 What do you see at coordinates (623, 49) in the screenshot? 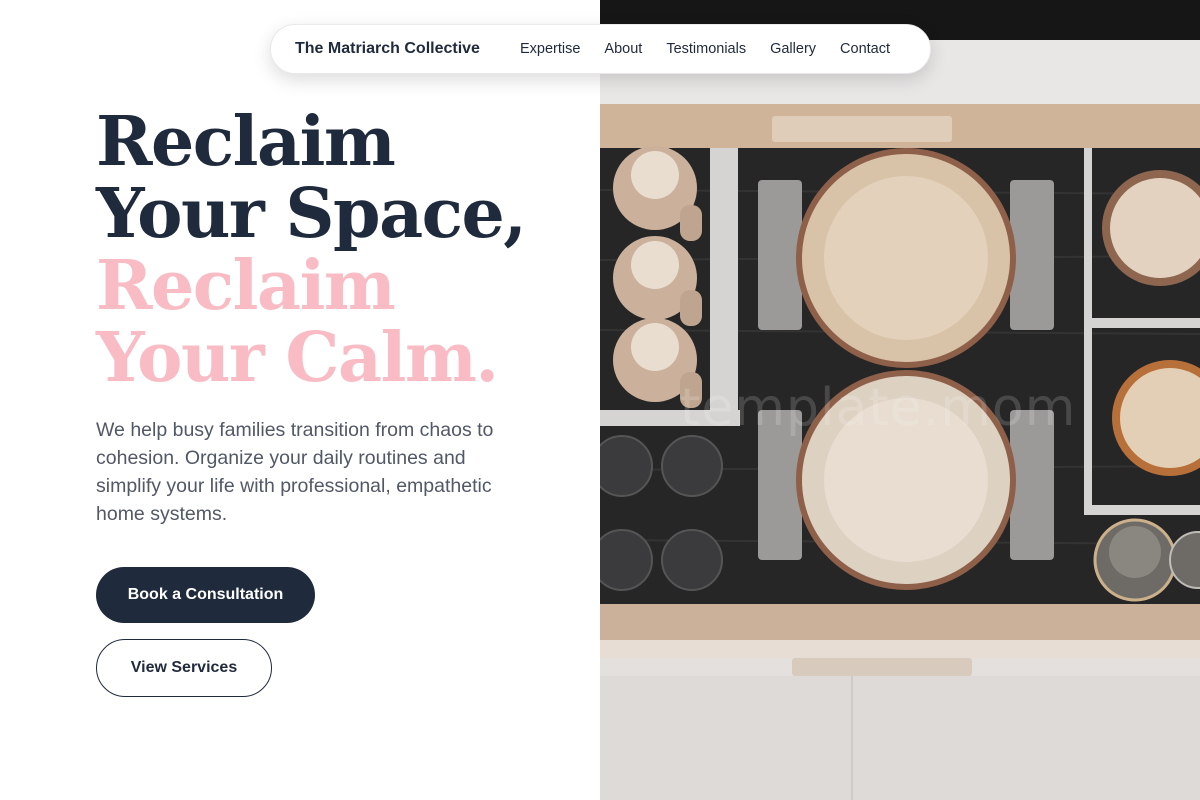
I see `nav-link-about: About` at bounding box center [623, 49].